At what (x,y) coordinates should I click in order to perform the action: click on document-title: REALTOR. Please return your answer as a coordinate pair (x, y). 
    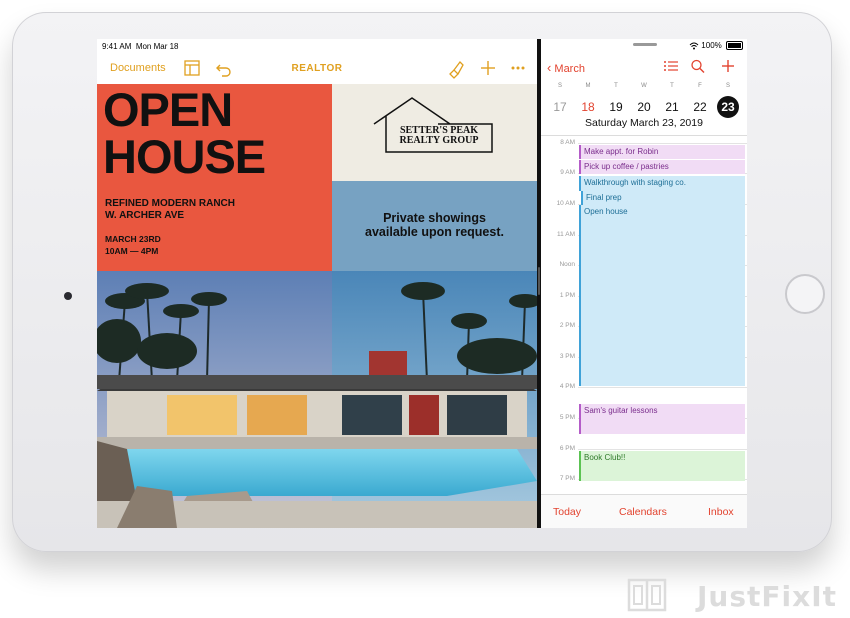
    Looking at the image, I should click on (317, 68).